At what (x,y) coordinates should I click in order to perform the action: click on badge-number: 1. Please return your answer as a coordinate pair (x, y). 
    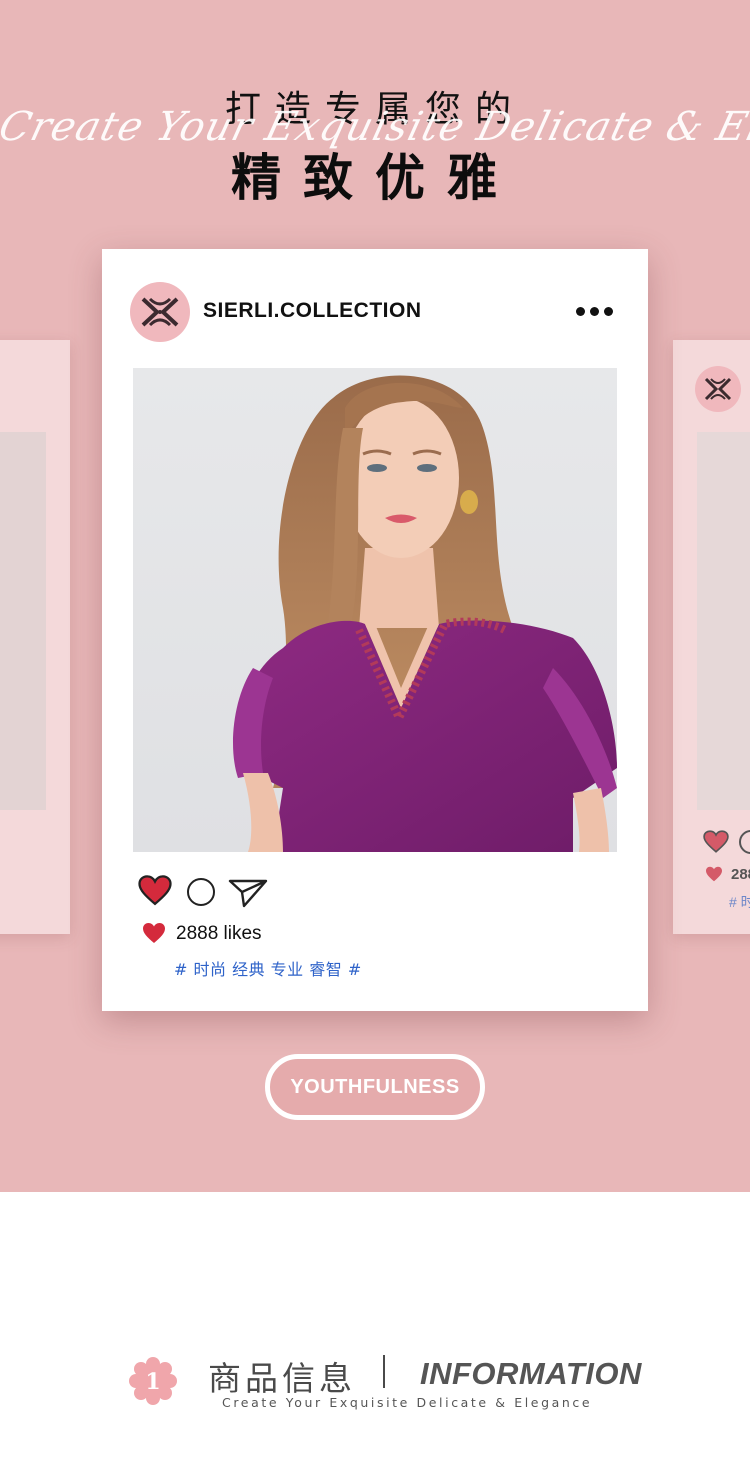
    Looking at the image, I should click on (152, 1382).